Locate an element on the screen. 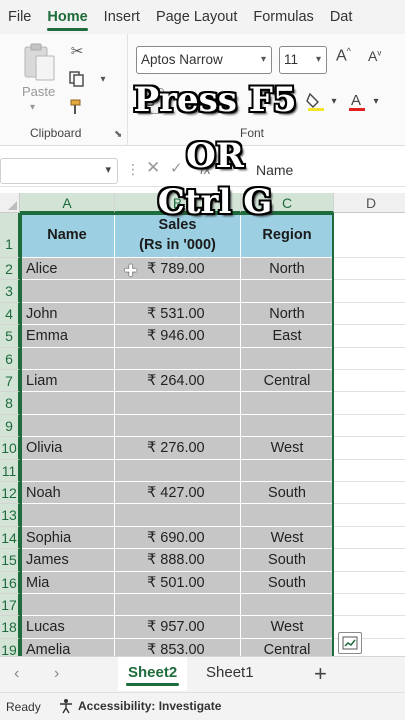 The width and height of the screenshot is (405, 720). tab-page-layout: Page Layout is located at coordinates (196, 17).